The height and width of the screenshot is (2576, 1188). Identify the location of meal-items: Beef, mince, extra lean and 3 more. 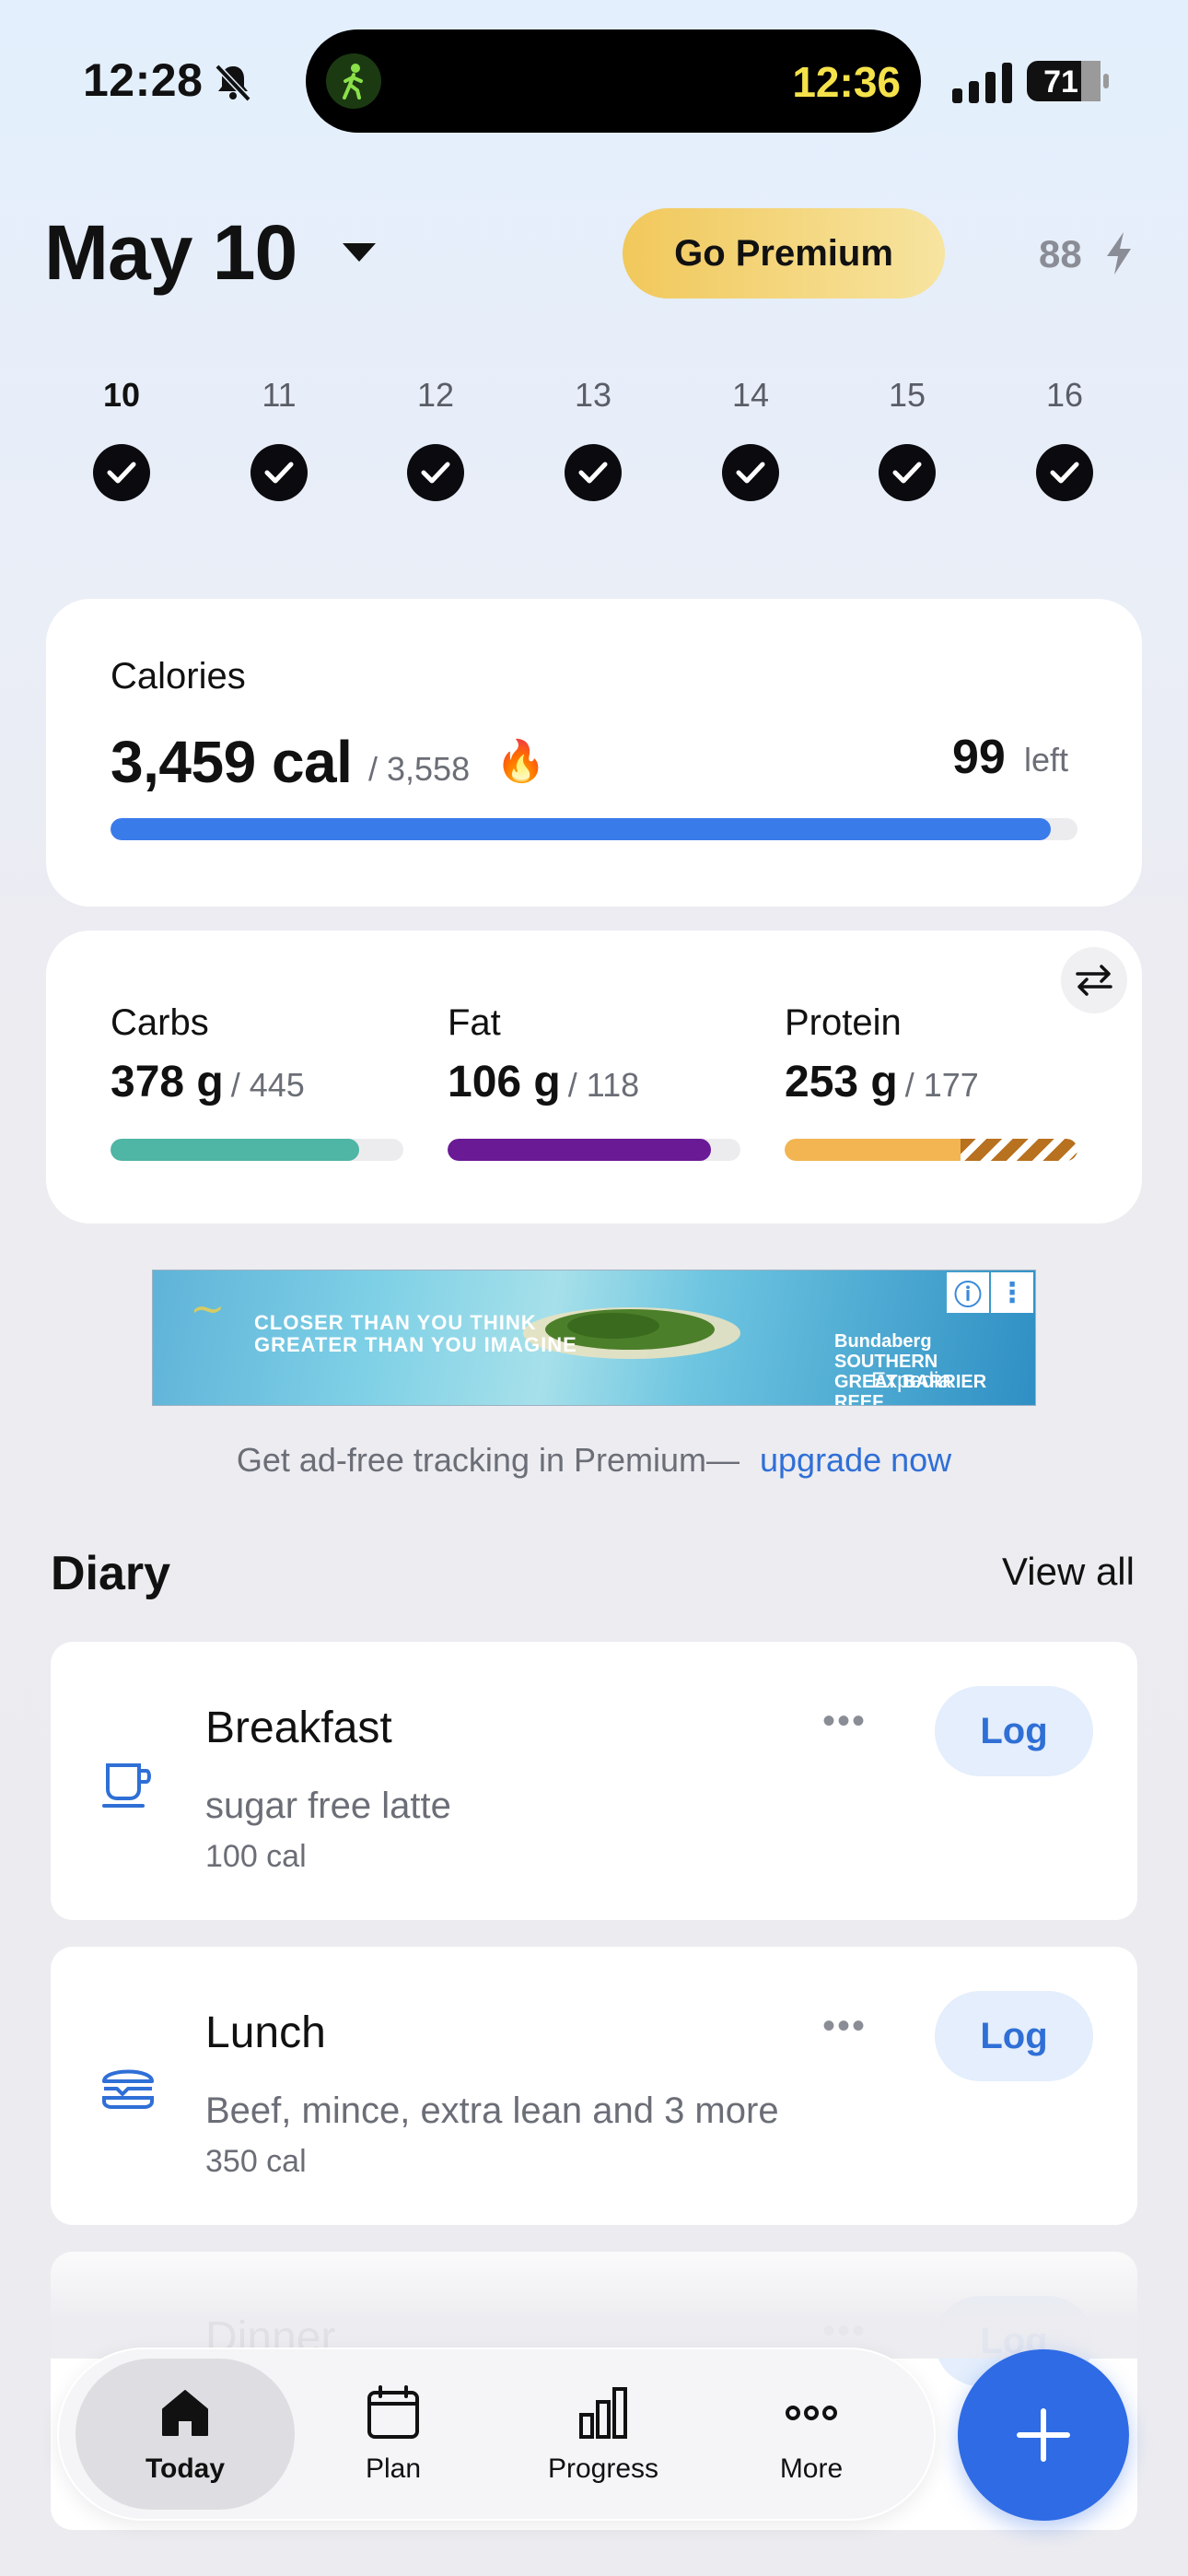
(492, 2110).